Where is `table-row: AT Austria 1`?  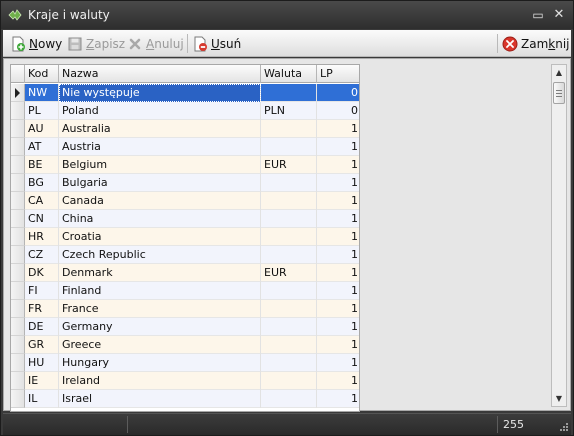
table-row: AT Austria 1 is located at coordinates (192, 147).